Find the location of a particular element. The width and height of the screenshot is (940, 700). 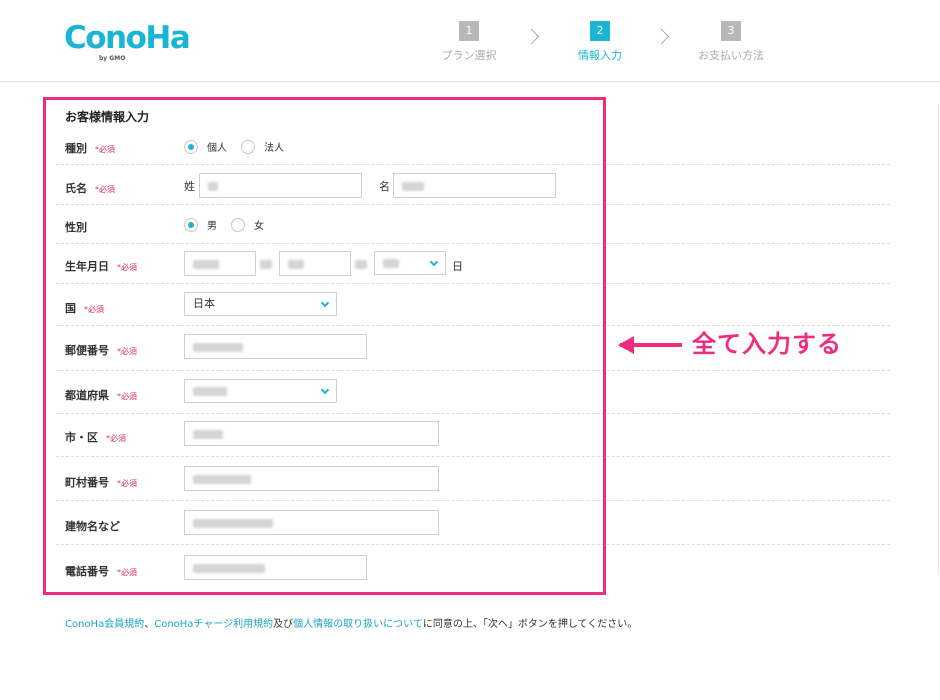

privacy-policy-link: 個人情報の取り扱いについて is located at coordinates (358, 624).